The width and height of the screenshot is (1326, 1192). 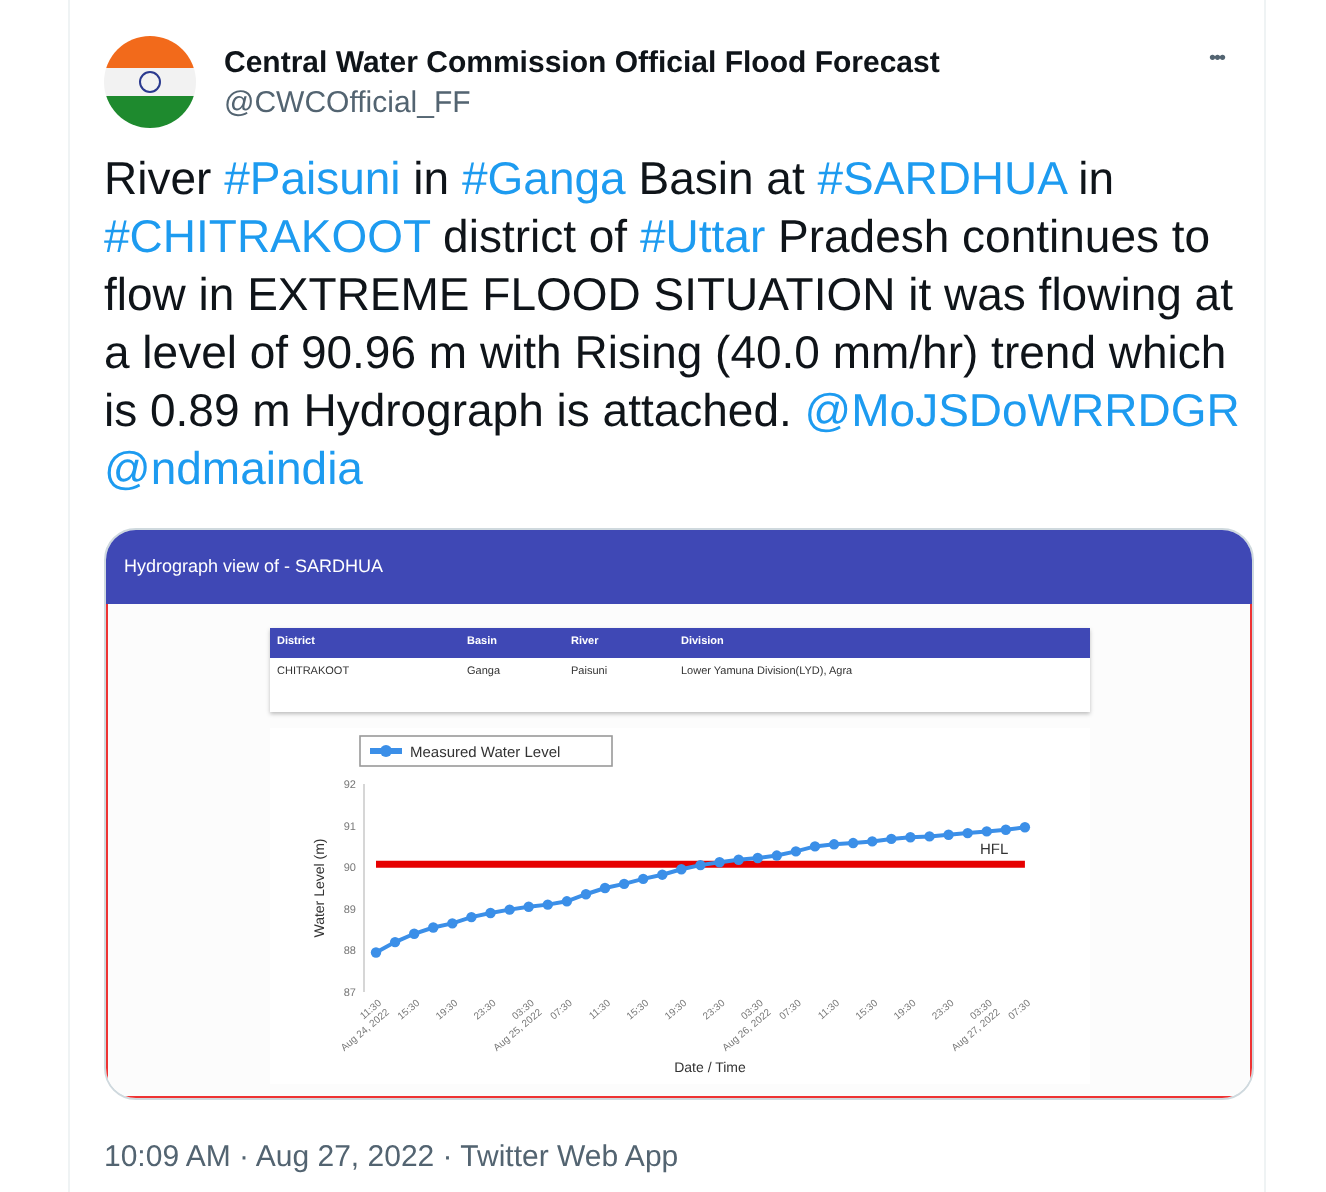 What do you see at coordinates (1216, 59) in the screenshot?
I see `more-button: •••` at bounding box center [1216, 59].